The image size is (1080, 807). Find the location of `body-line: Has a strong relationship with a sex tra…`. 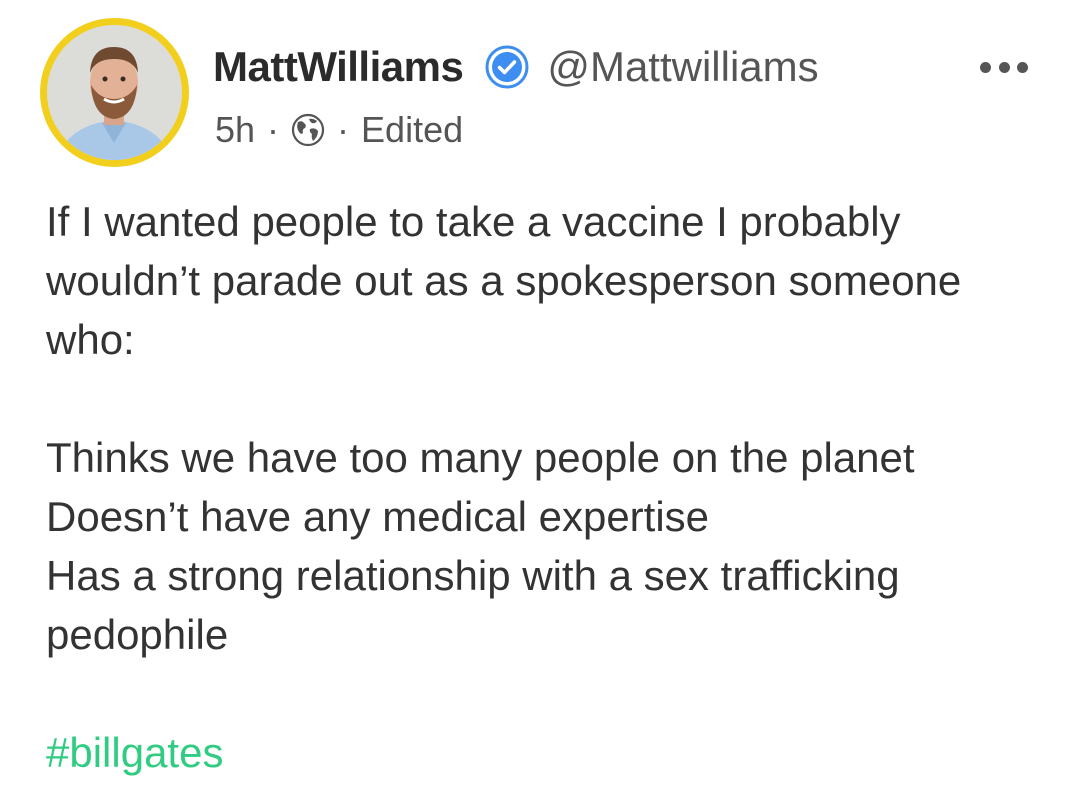

body-line: Has a strong relationship with a sex tra… is located at coordinates (473, 575).